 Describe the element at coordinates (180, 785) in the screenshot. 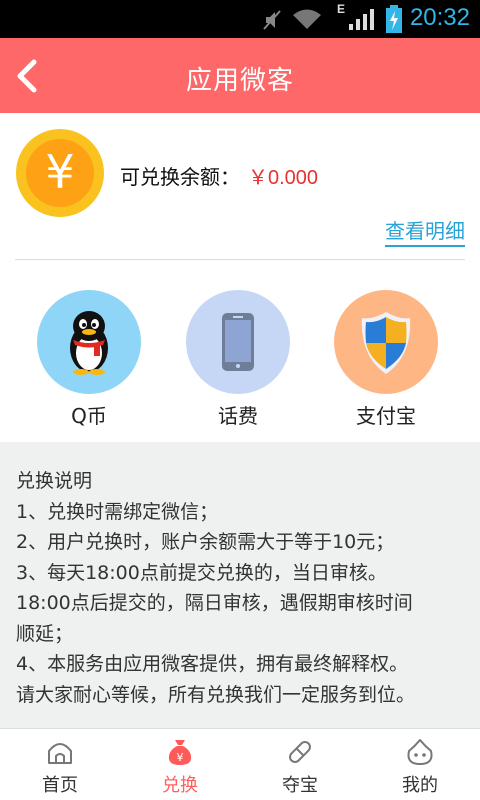

I see `tab-label: 兑换` at that location.